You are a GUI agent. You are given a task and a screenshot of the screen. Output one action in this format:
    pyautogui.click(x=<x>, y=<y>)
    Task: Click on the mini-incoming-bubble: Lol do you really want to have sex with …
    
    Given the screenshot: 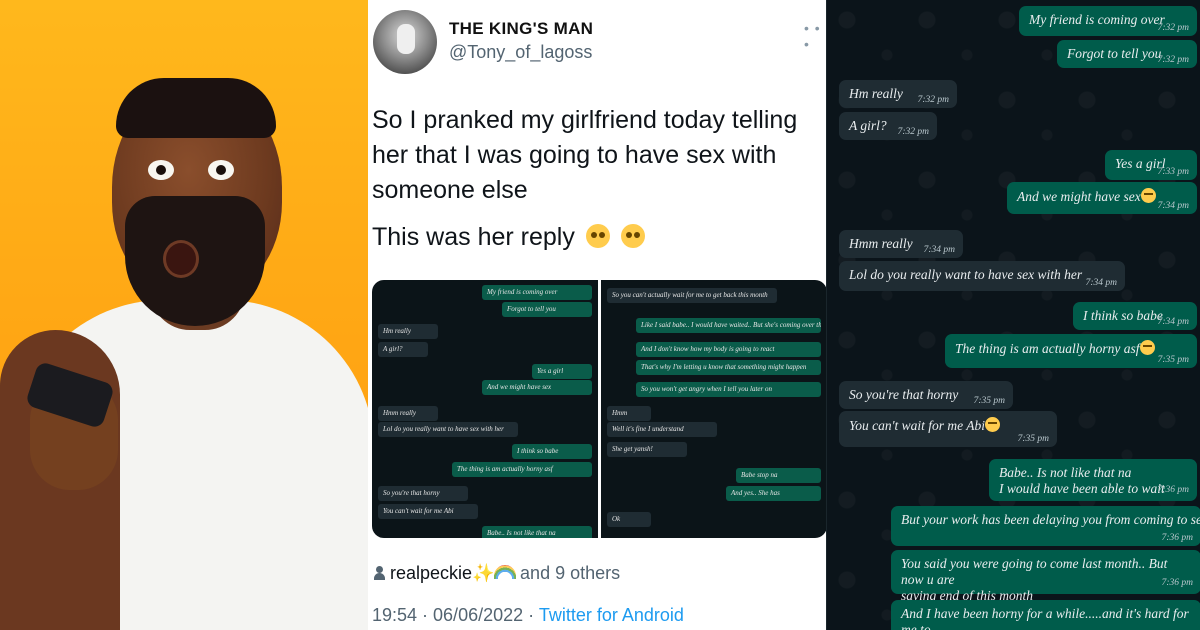 What is the action you would take?
    pyautogui.click(x=448, y=429)
    